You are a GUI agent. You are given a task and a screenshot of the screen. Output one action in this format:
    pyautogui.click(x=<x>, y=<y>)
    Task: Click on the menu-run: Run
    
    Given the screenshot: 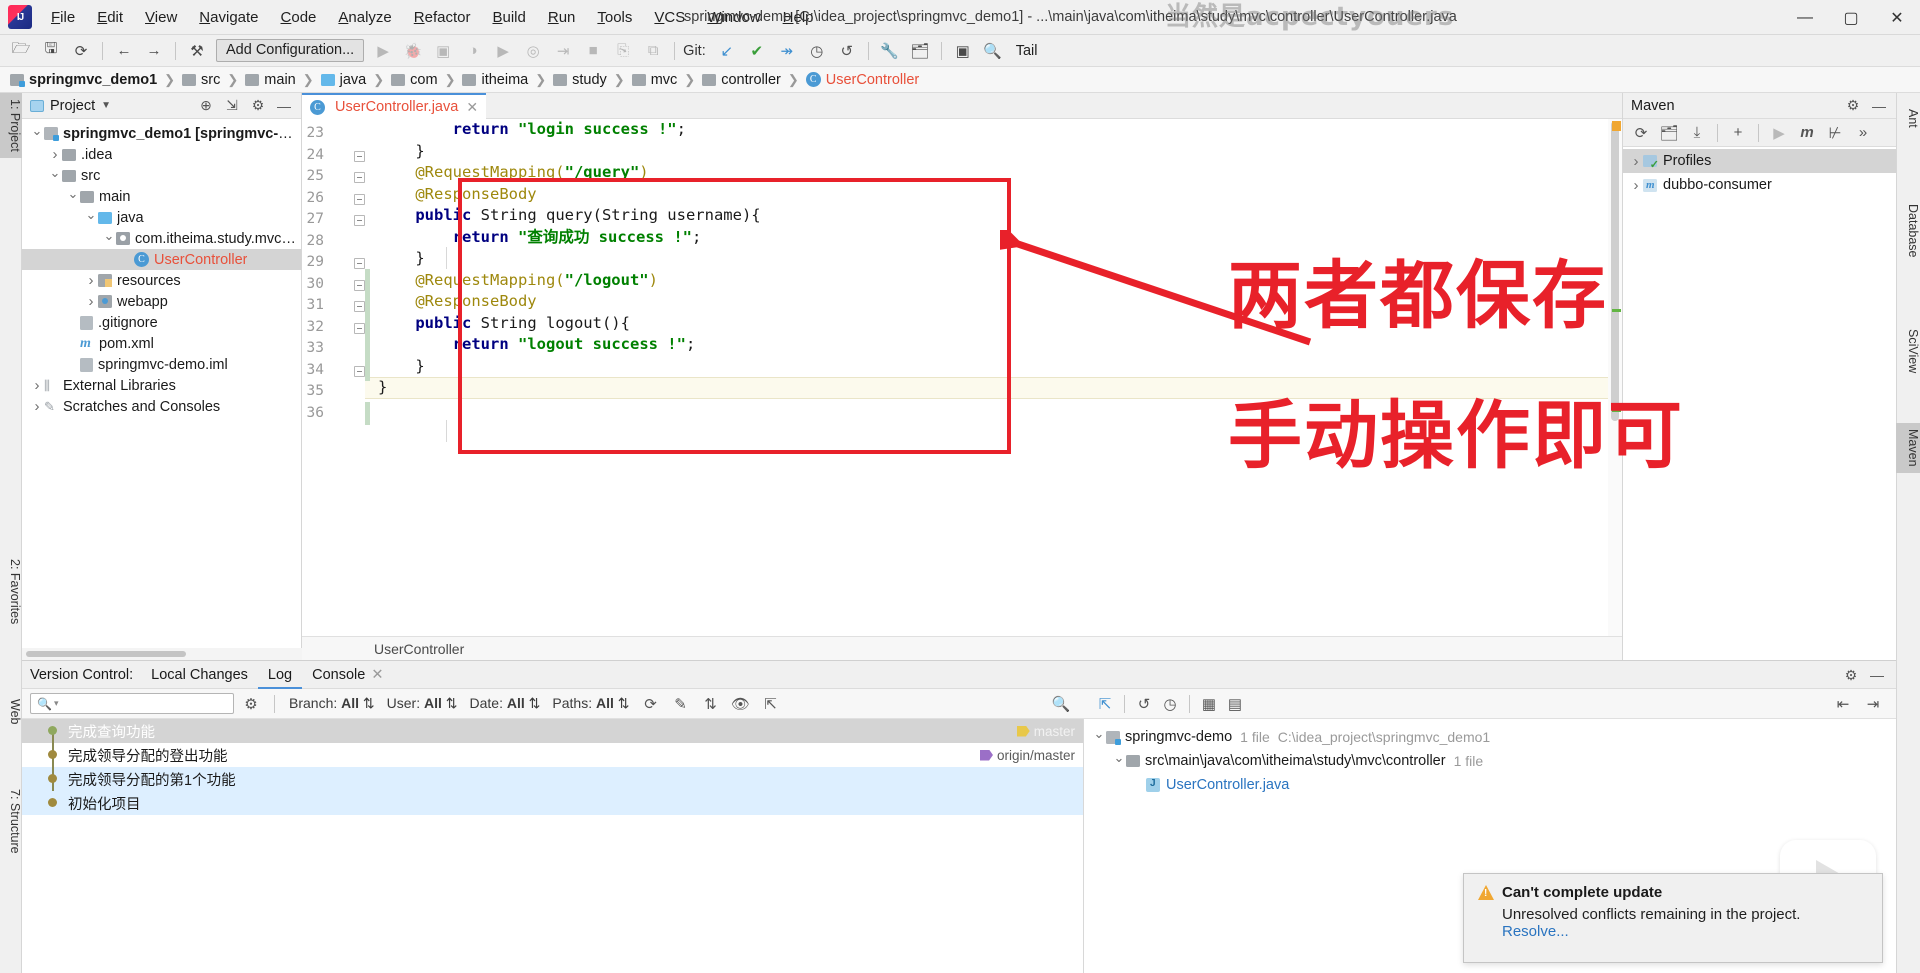 What is the action you would take?
    pyautogui.click(x=562, y=17)
    